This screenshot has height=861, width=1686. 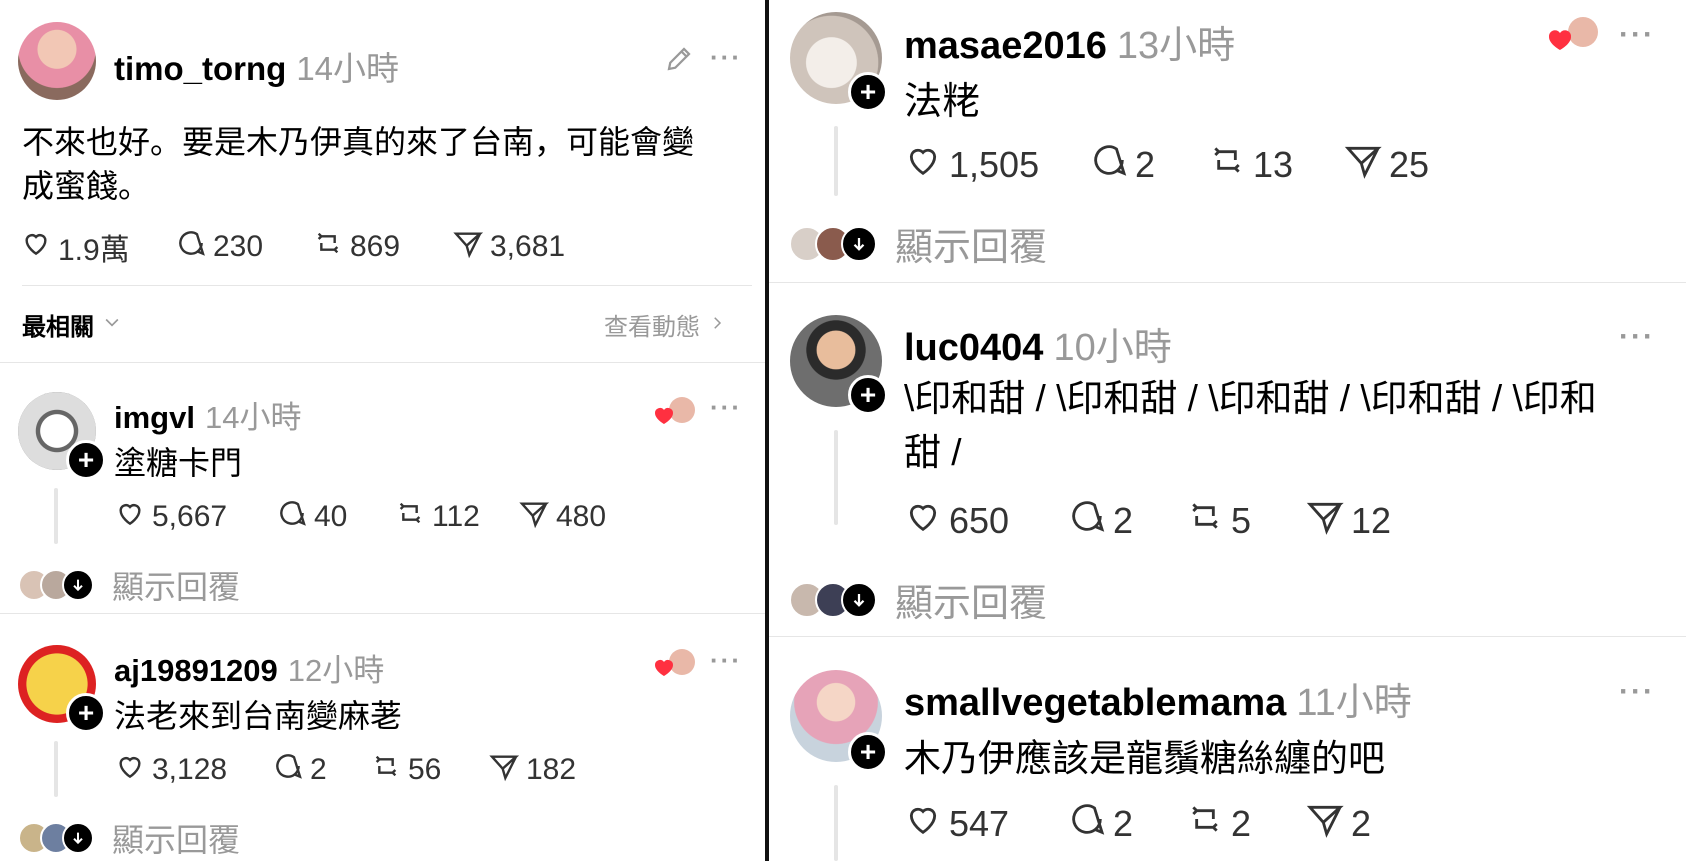 I want to click on like-count: 650, so click(x=979, y=520).